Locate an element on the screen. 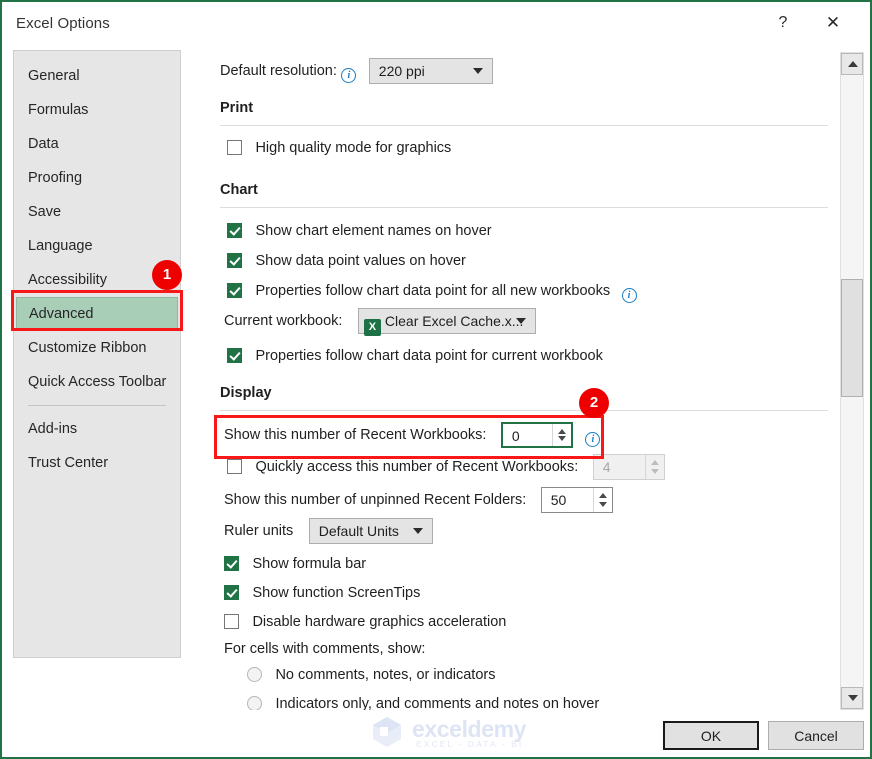 This screenshot has width=872, height=759. comments-option-none-row: No comments, notes, or indicators is located at coordinates (371, 675).